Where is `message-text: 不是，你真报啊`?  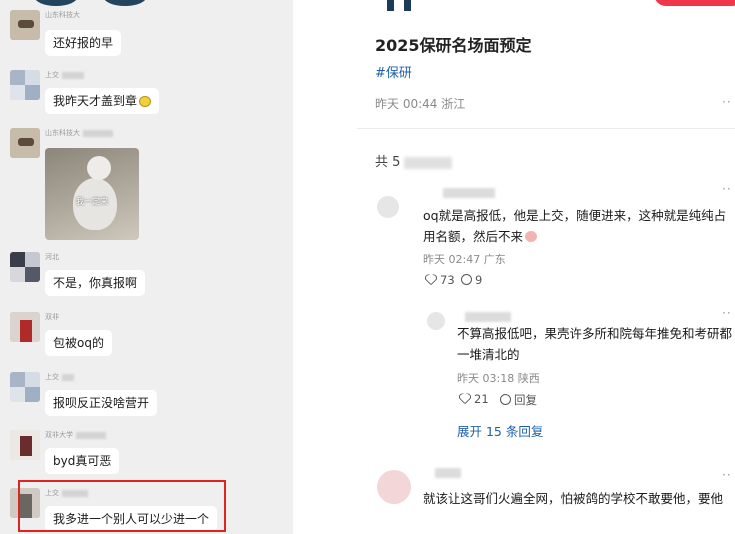 message-text: 不是，你真报啊 is located at coordinates (95, 283).